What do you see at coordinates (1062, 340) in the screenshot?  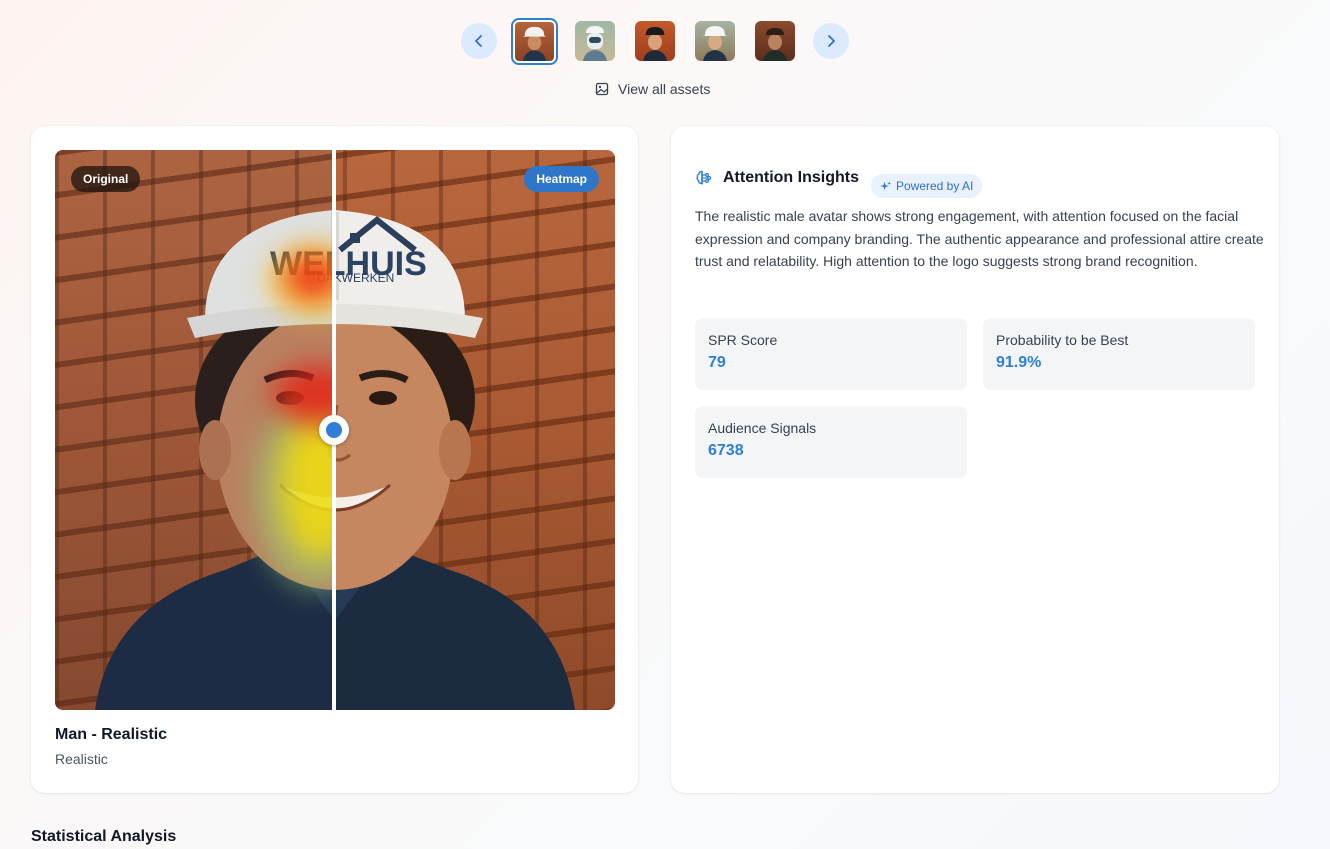 I see `metric-label: Probability to be Best` at bounding box center [1062, 340].